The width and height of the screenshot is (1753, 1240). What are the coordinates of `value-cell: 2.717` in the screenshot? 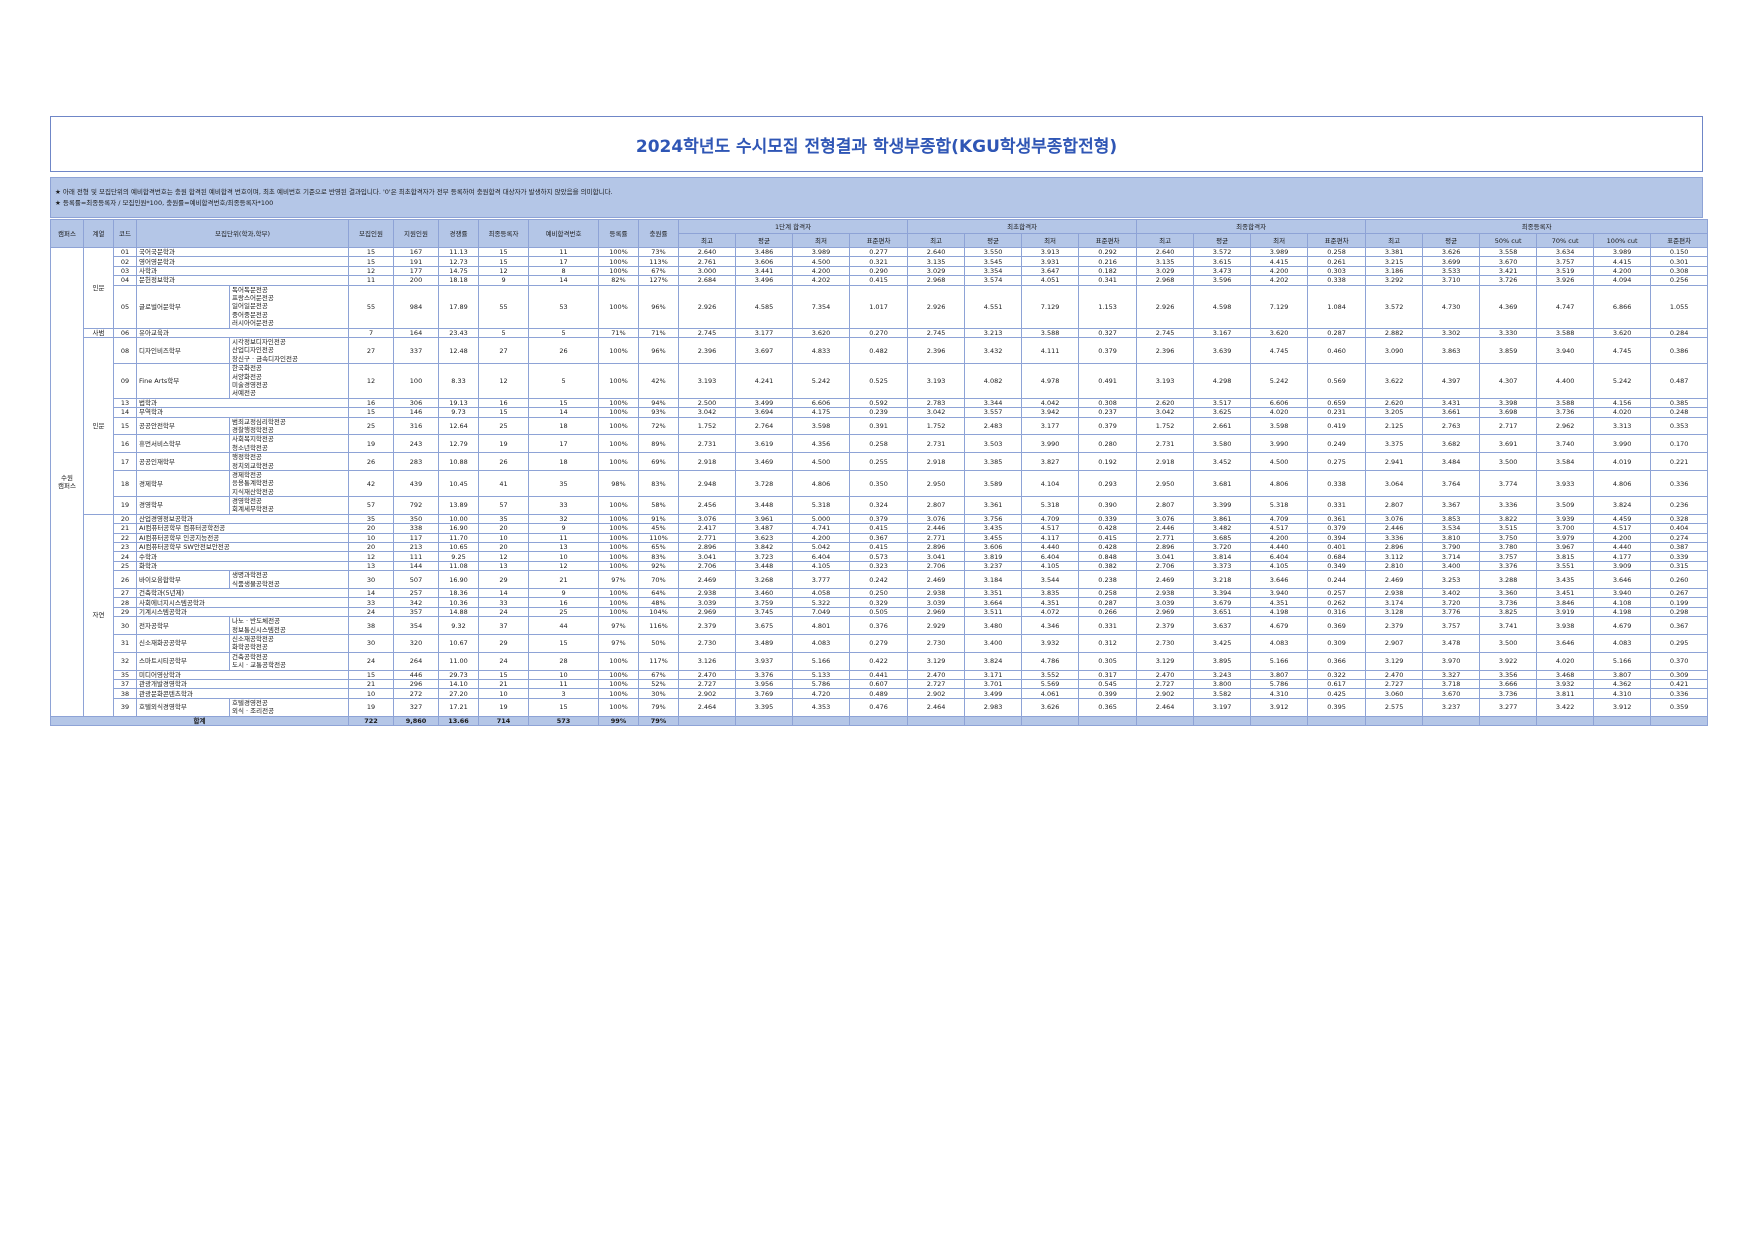 It's located at (1508, 426).